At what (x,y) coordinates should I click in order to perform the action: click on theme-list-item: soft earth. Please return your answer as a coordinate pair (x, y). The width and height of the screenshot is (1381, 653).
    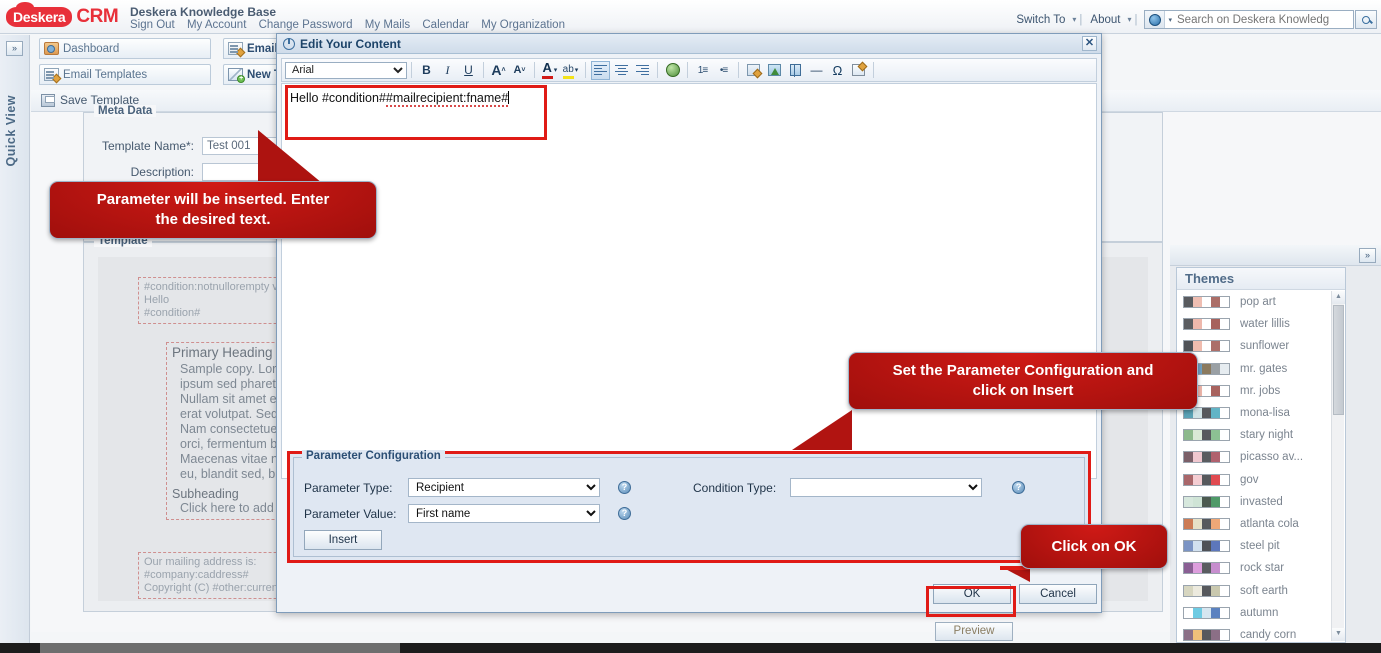
    Looking at the image, I should click on (1261, 590).